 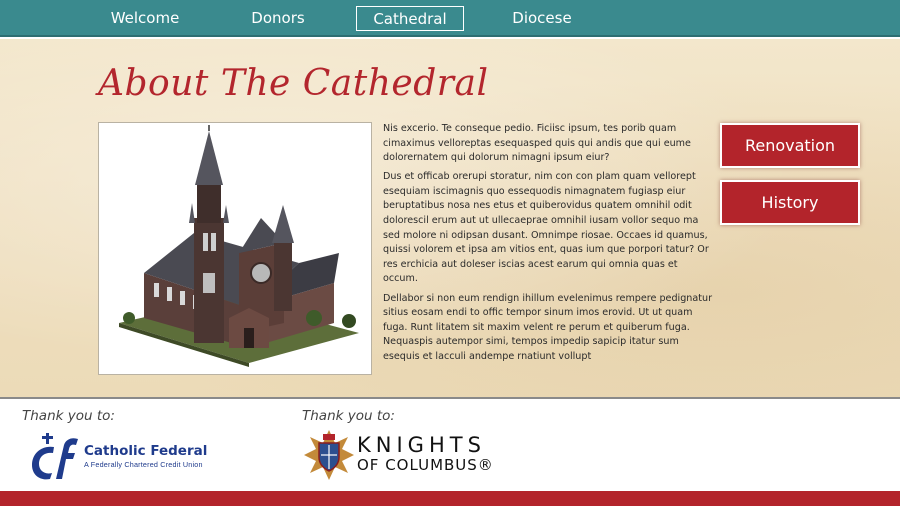 What do you see at coordinates (790, 145) in the screenshot?
I see `renovation-button: Renovation` at bounding box center [790, 145].